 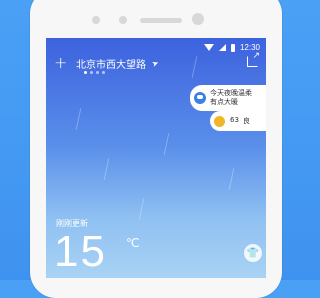 I want to click on aqi-value: 63, so click(x=234, y=120).